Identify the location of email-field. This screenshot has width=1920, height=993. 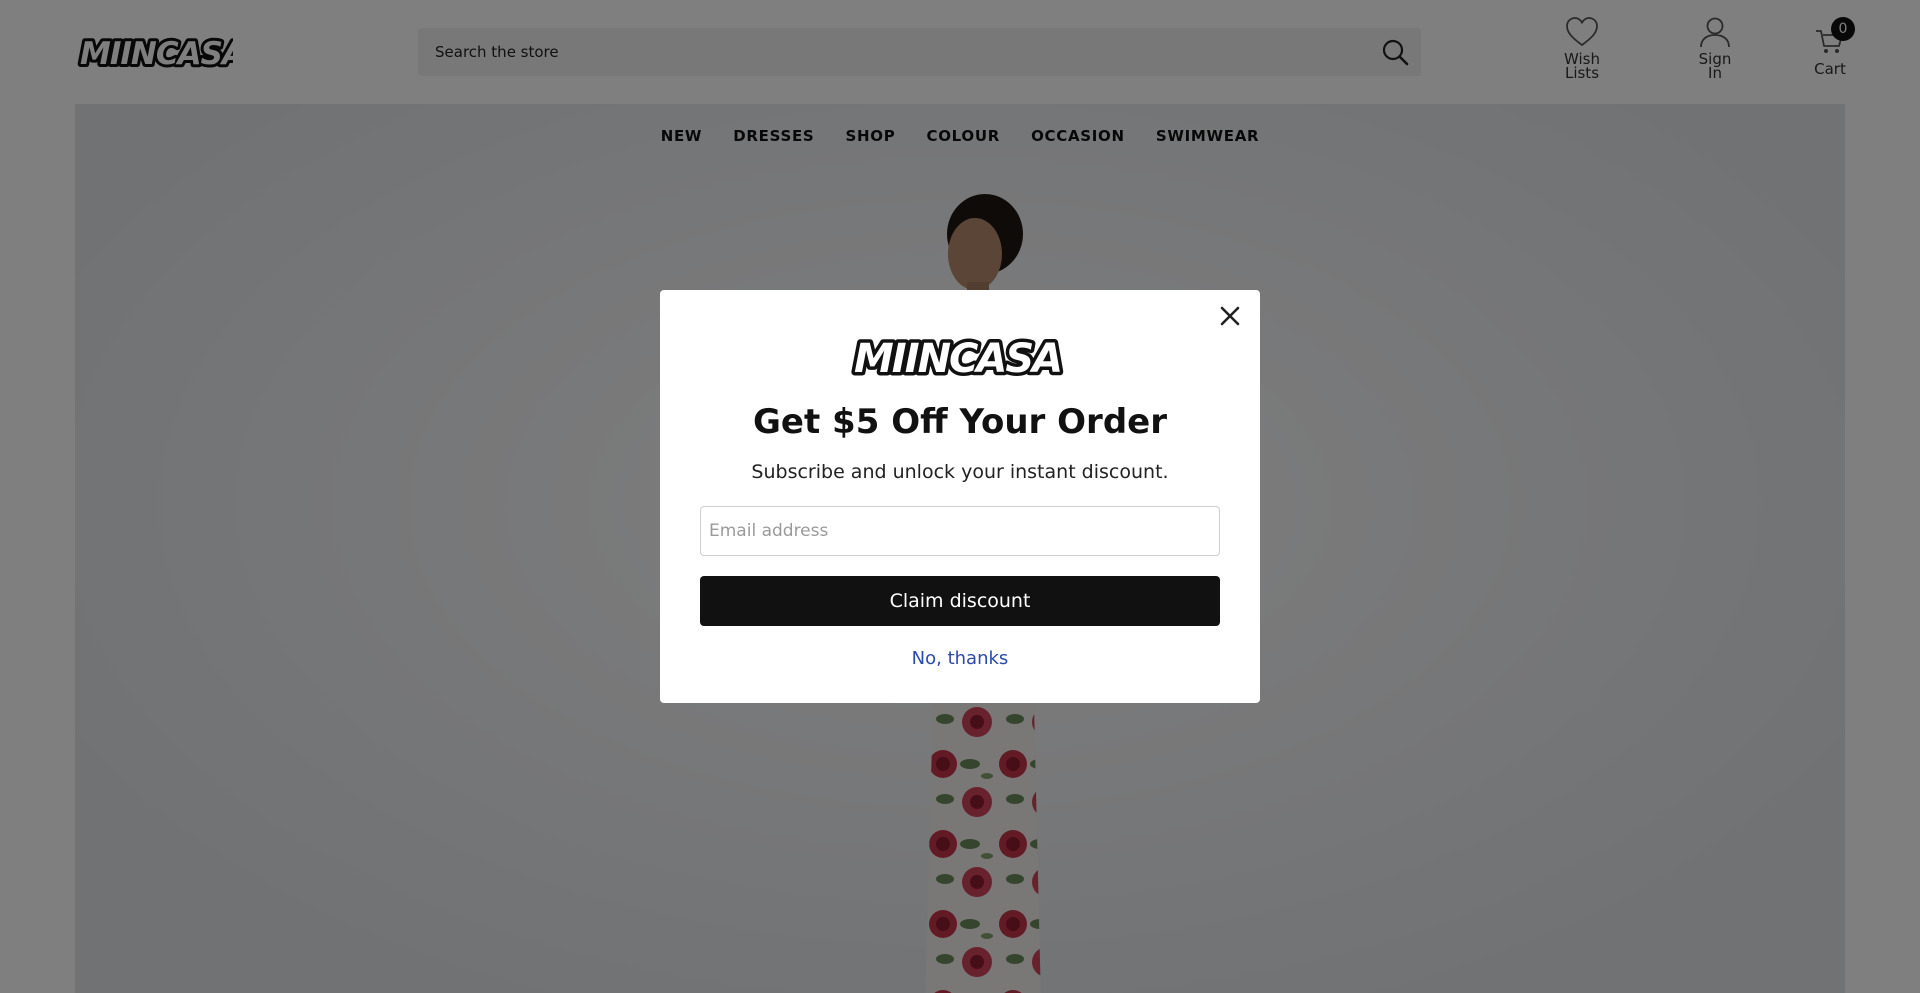
(960, 531).